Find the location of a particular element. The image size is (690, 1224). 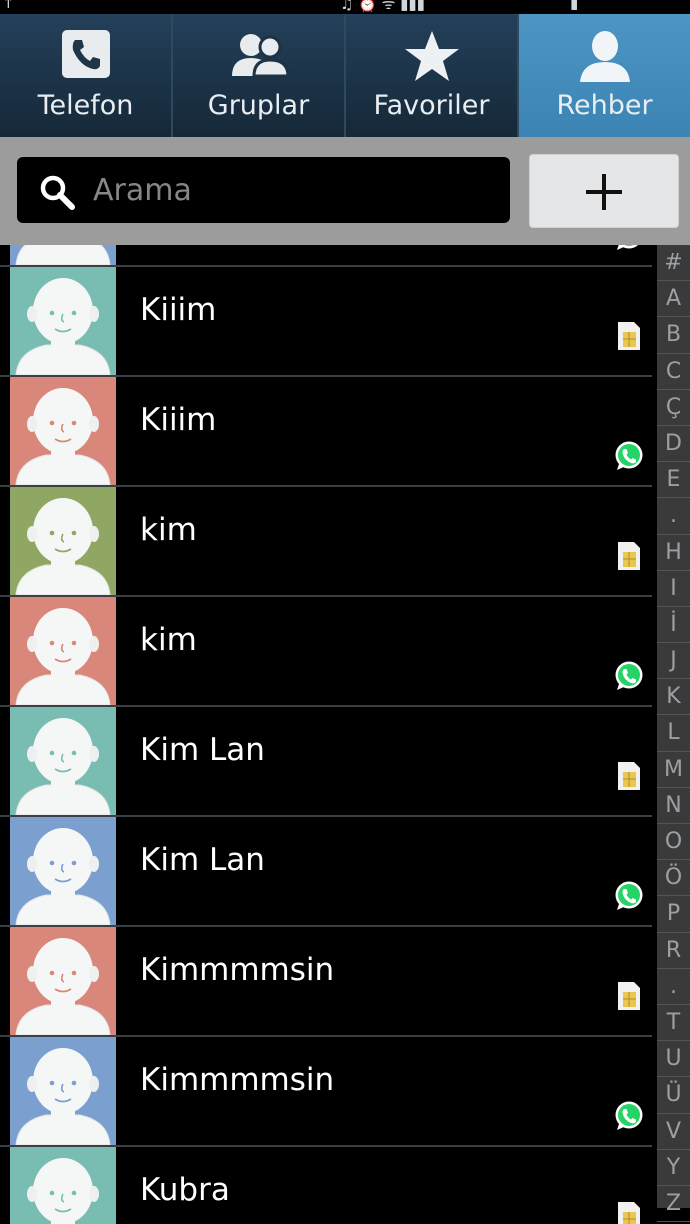

index-letter: D is located at coordinates (673, 444).